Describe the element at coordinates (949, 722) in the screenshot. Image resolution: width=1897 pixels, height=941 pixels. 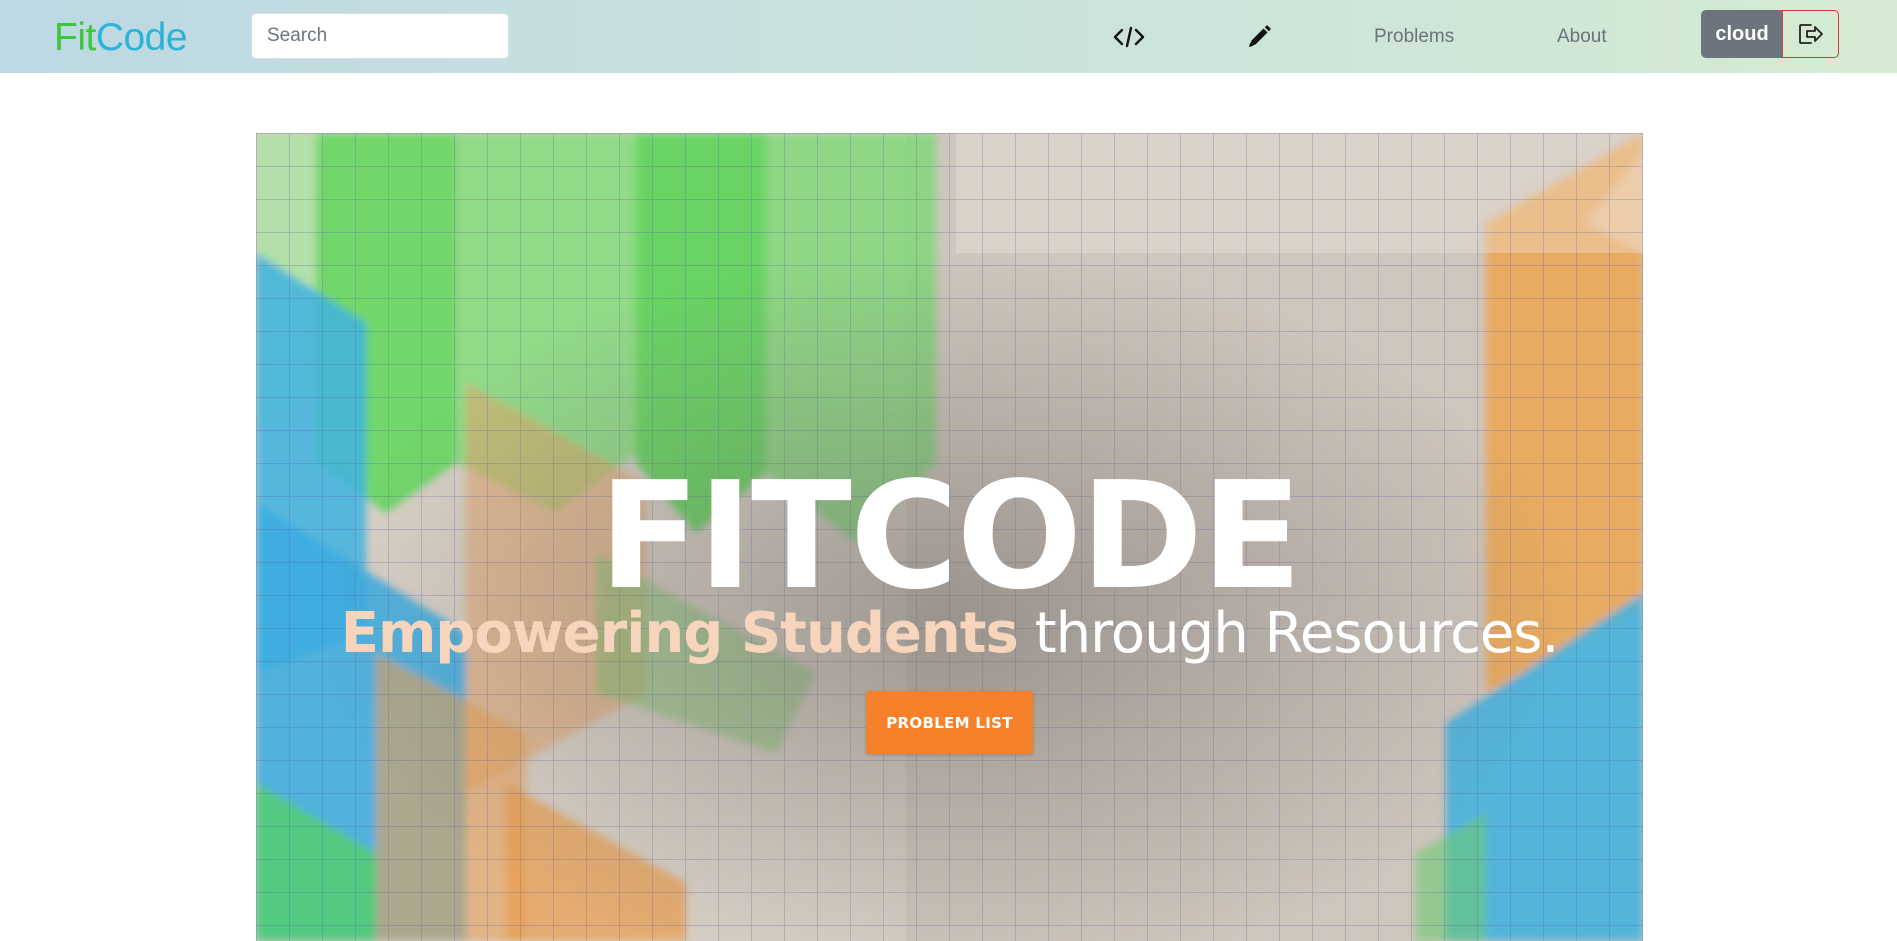
I see `problem-list-button: PROBLEM LIST` at that location.